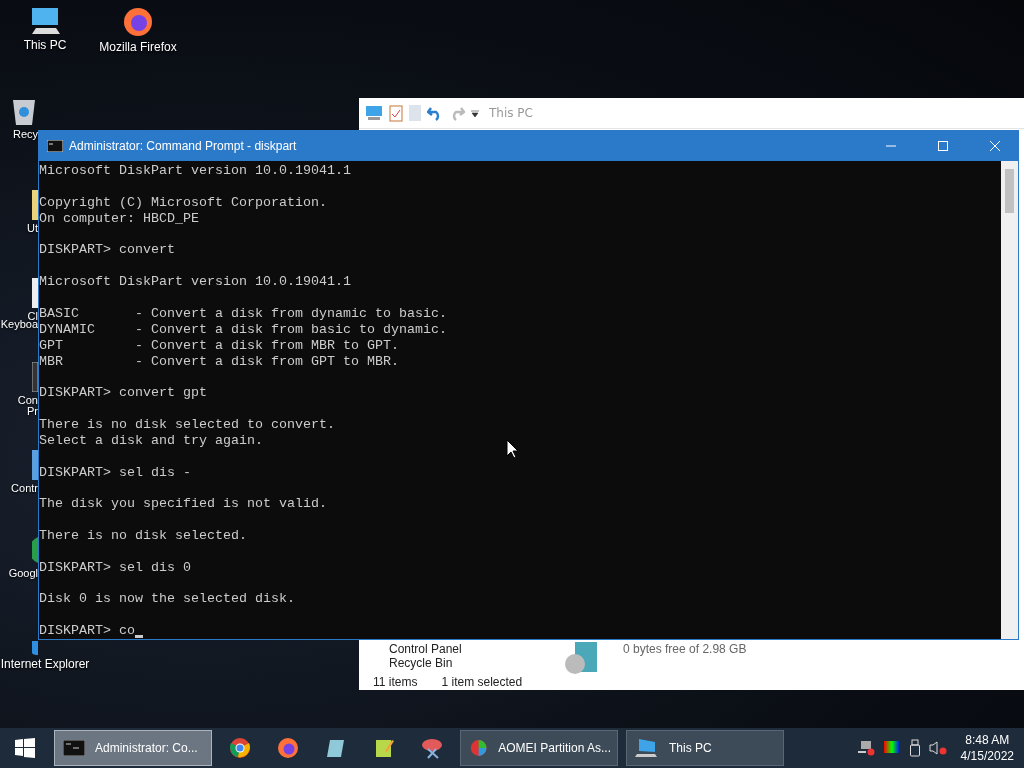 The height and width of the screenshot is (768, 1024). I want to click on nav-item: Control Panel, so click(464, 649).